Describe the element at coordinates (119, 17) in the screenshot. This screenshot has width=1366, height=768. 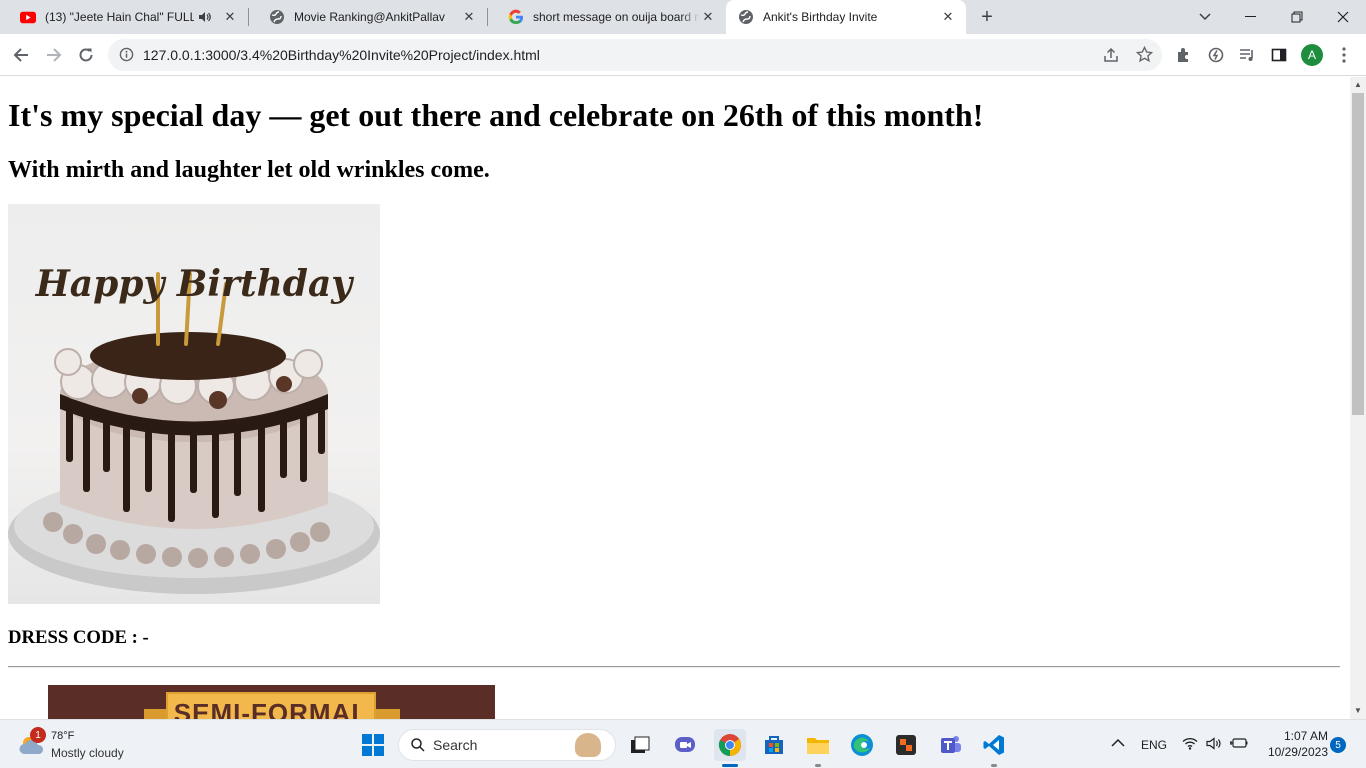
I see `tab-title: (13) "Jeete Hain Chal" FULL` at that location.